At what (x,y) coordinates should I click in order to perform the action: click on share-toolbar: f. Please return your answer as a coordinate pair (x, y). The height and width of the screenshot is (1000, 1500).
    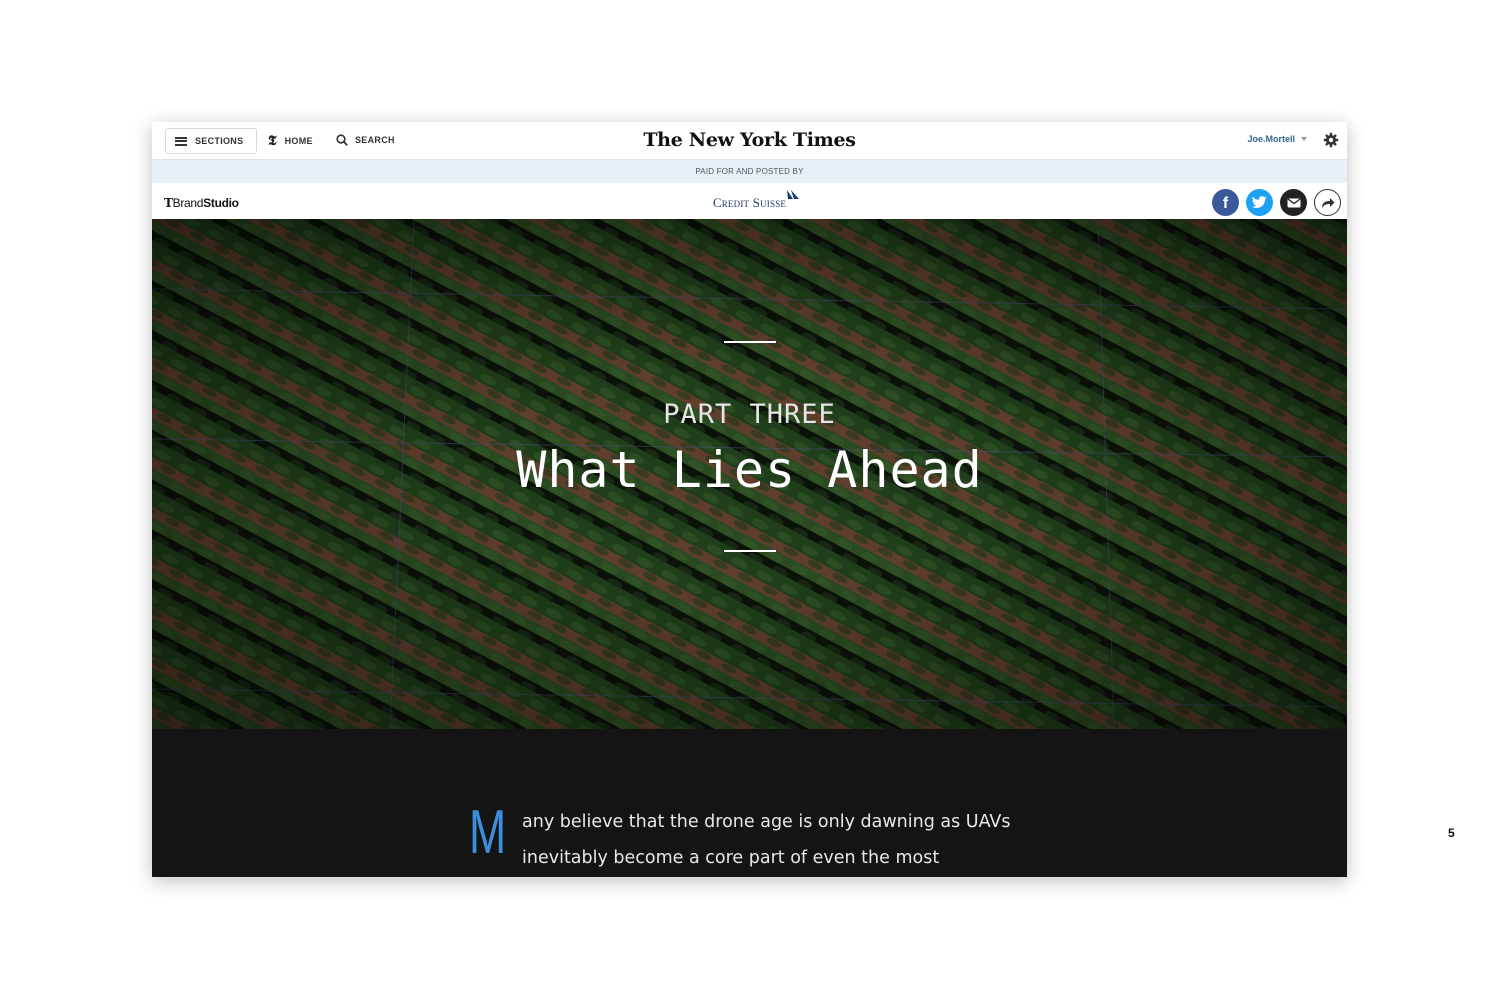
    Looking at the image, I should click on (1276, 202).